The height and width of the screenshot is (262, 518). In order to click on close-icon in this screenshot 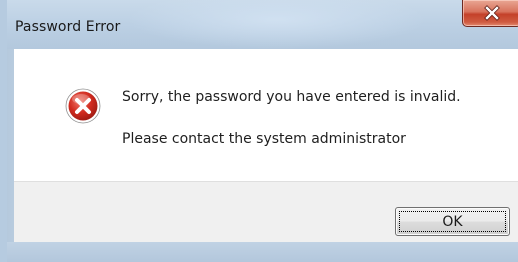, I will do `click(492, 13)`.